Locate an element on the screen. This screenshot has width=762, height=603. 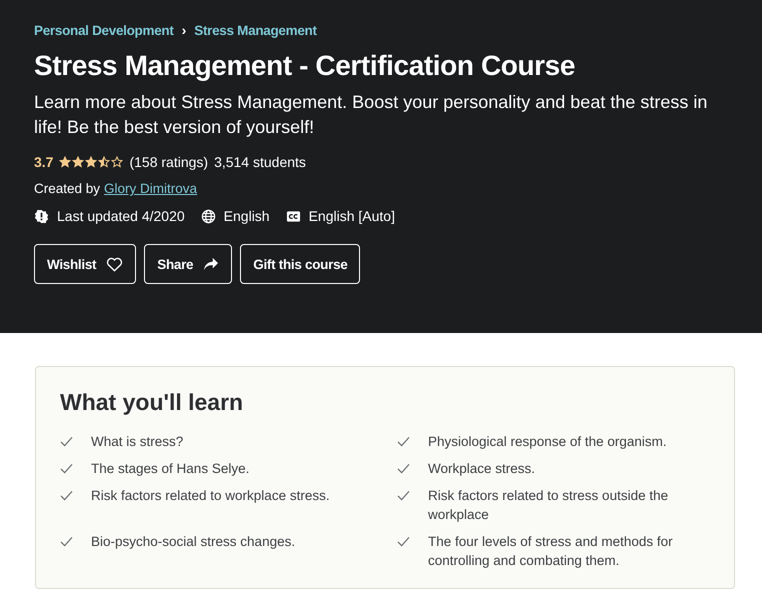
share-button: Share is located at coordinates (188, 264).